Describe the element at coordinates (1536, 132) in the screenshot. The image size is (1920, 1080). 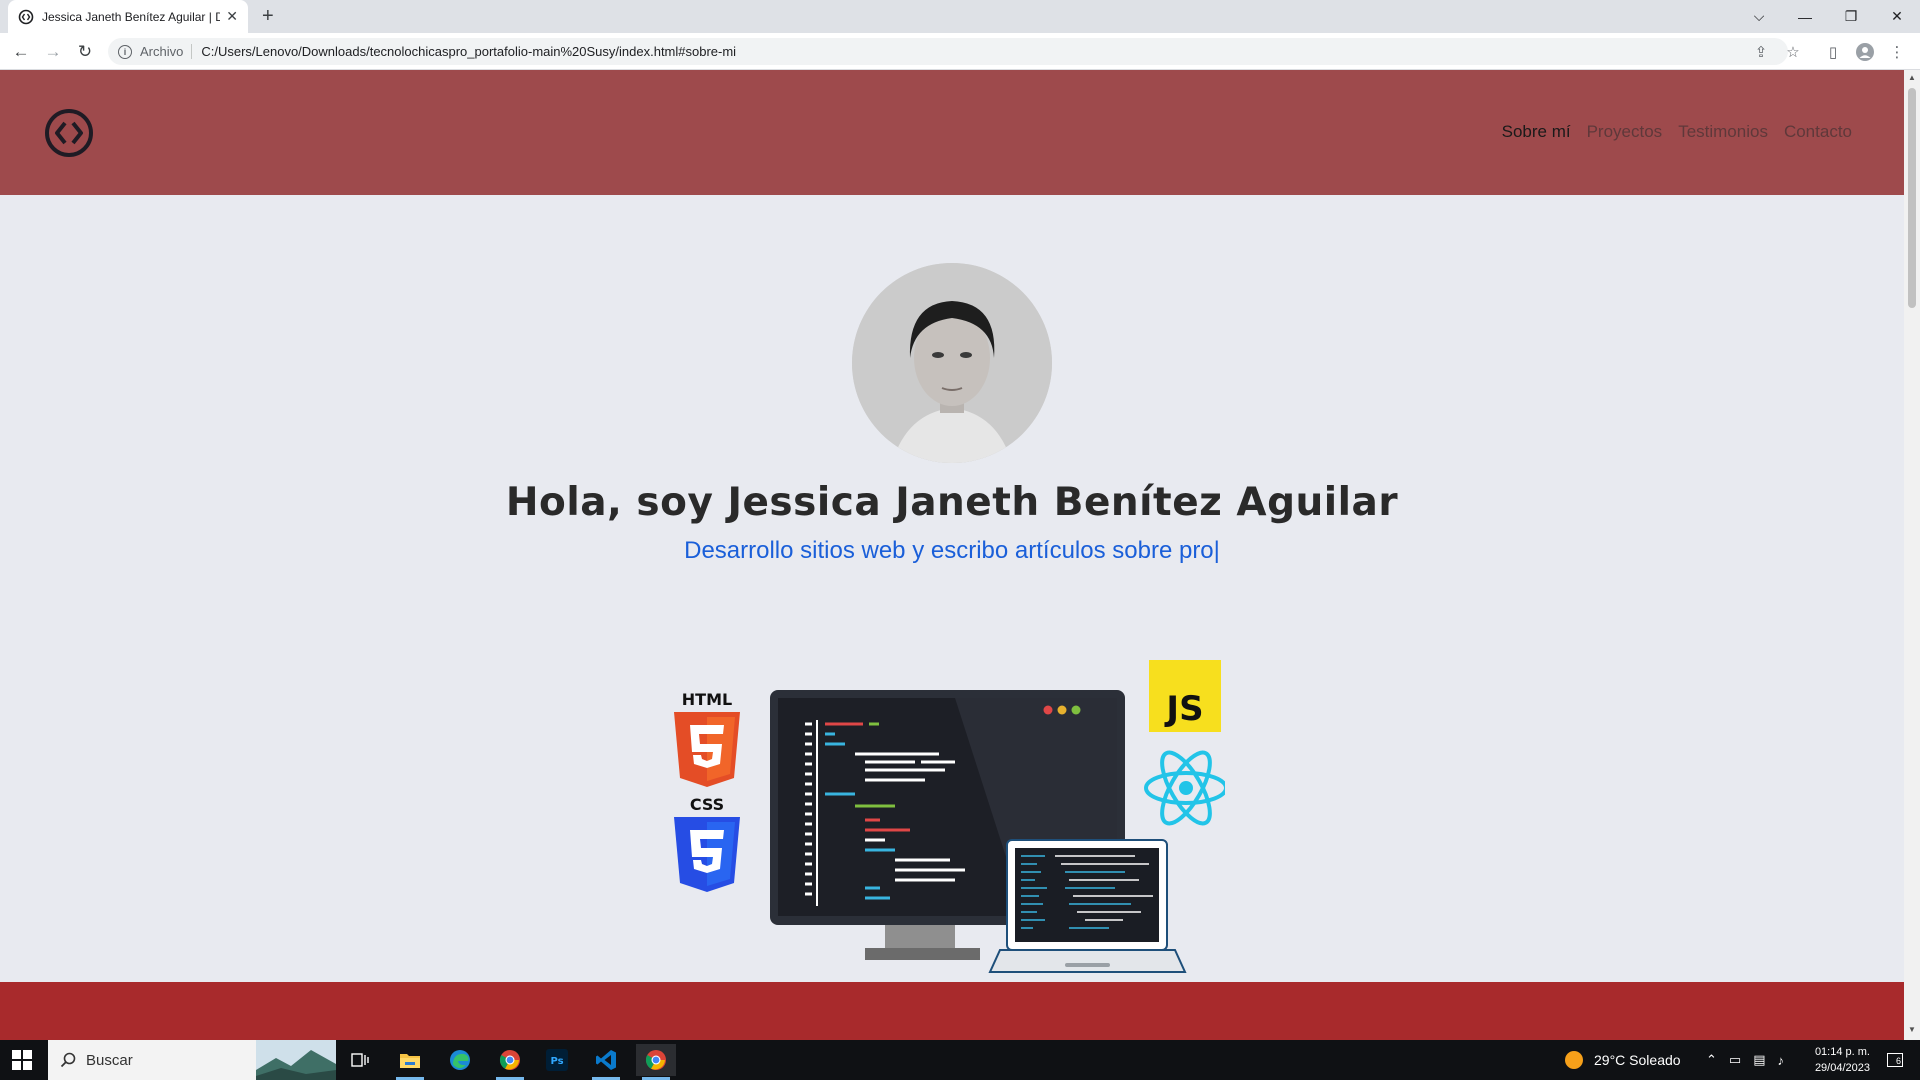
I see `nav-link-sobre-mi: Sobre mí` at that location.